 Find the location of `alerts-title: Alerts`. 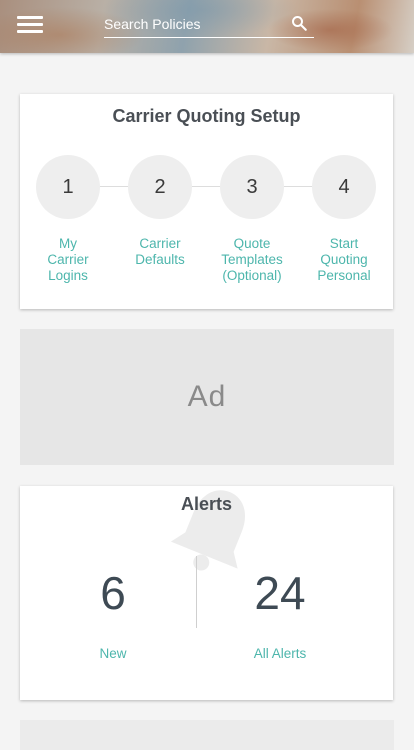

alerts-title: Alerts is located at coordinates (206, 504).